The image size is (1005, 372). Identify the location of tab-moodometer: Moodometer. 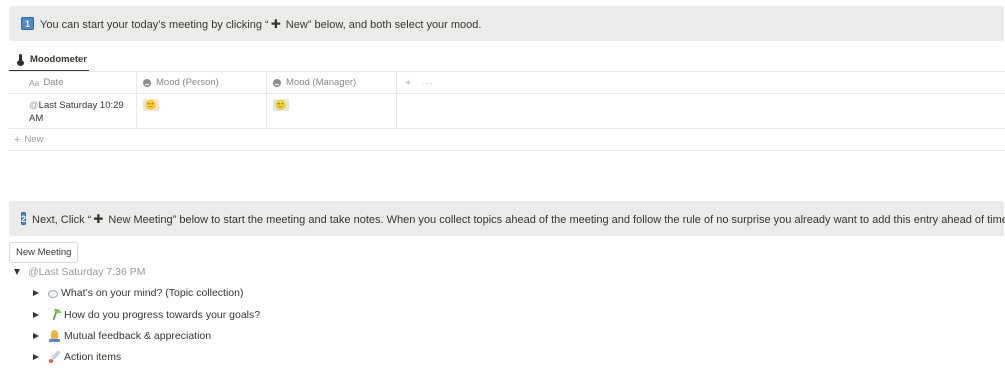
(49, 60).